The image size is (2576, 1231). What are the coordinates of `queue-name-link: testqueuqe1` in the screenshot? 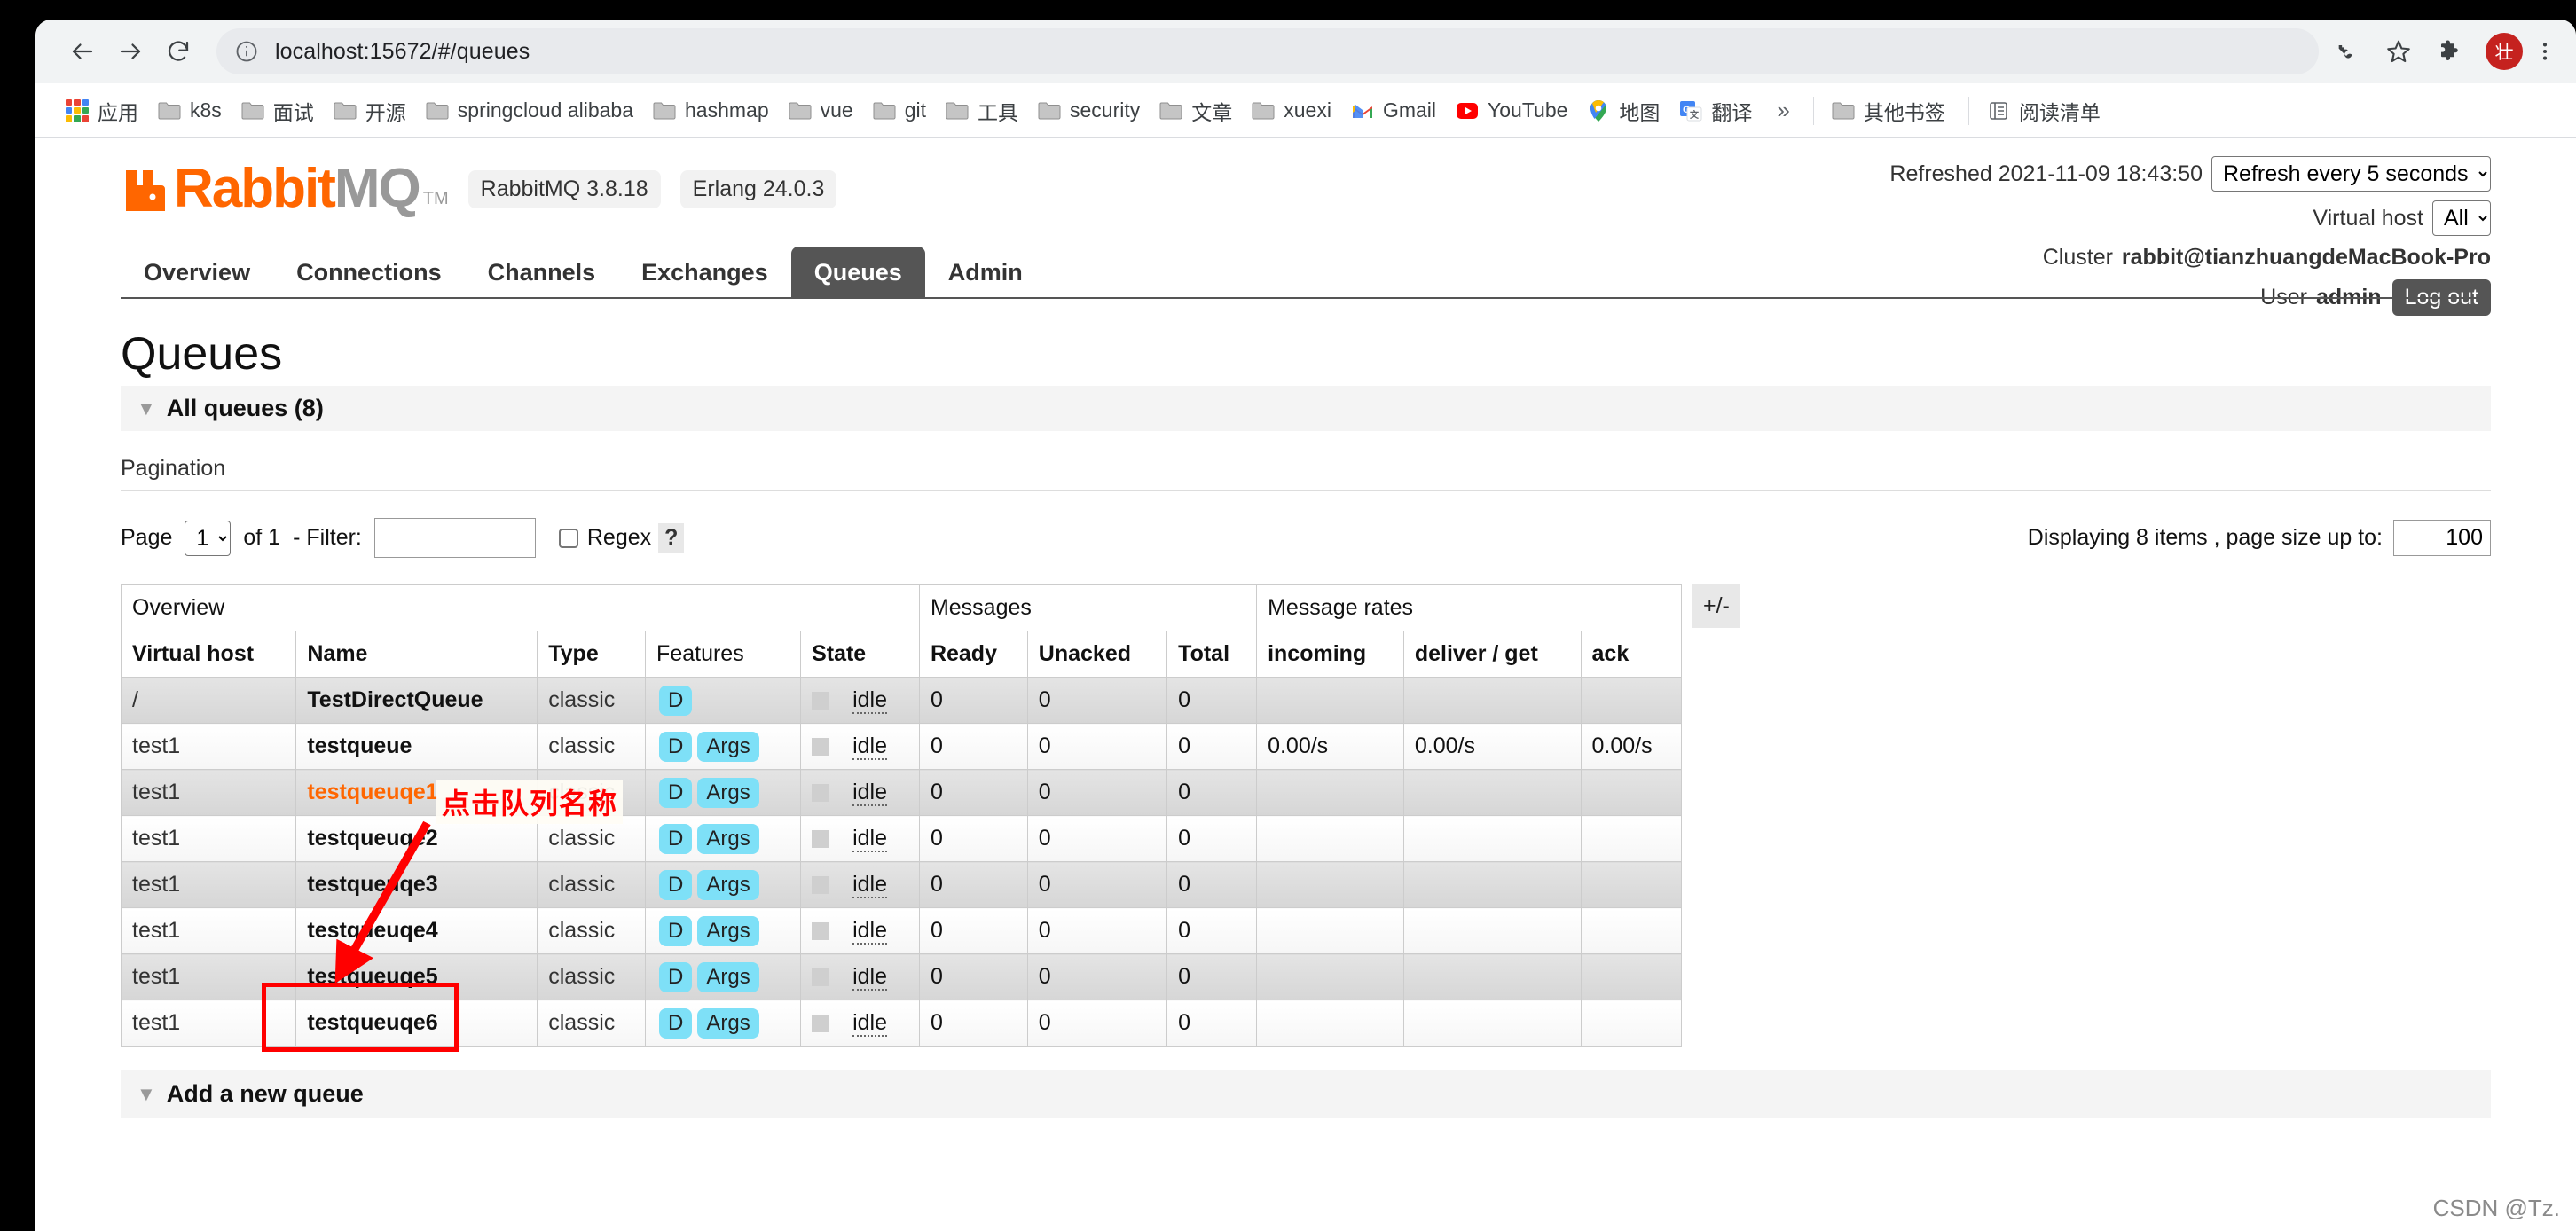 It's located at (372, 792).